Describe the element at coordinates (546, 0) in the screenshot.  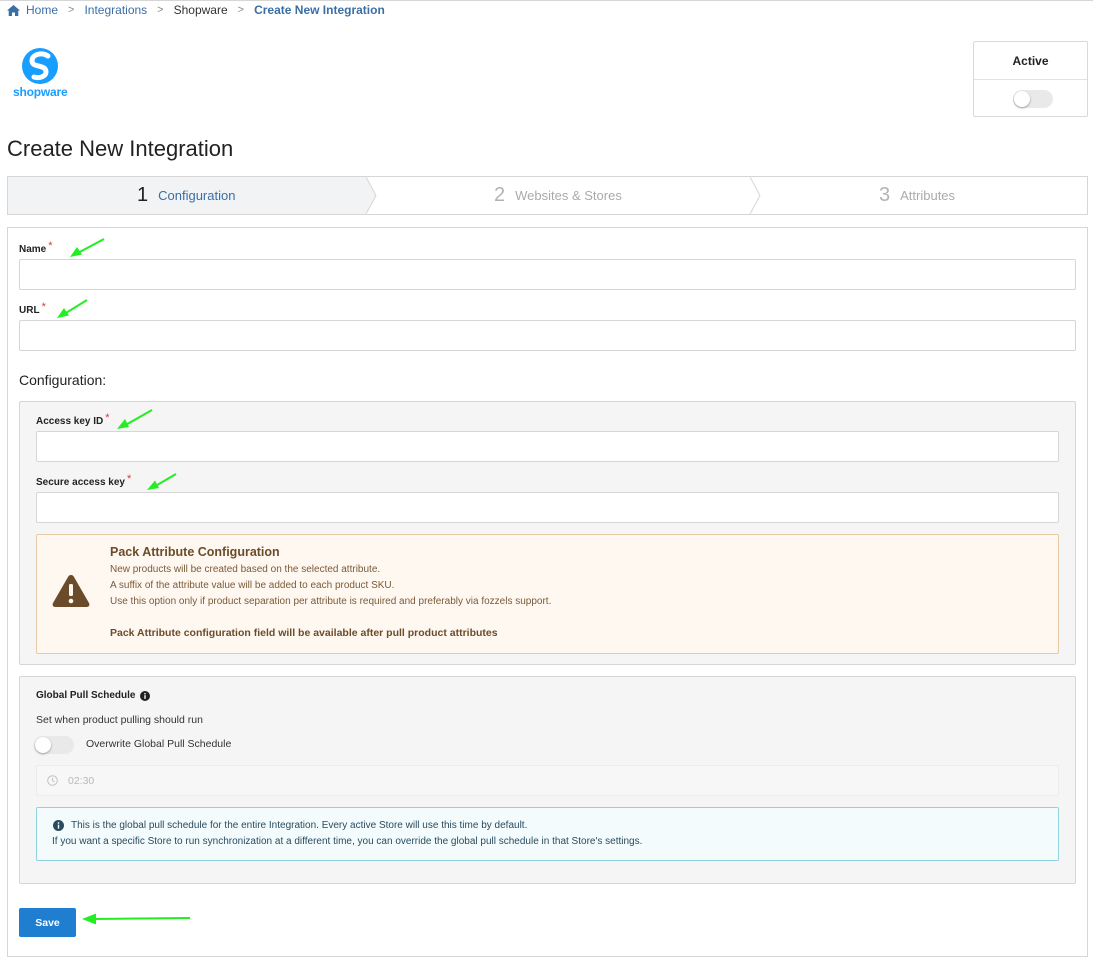
I see `top-border` at that location.